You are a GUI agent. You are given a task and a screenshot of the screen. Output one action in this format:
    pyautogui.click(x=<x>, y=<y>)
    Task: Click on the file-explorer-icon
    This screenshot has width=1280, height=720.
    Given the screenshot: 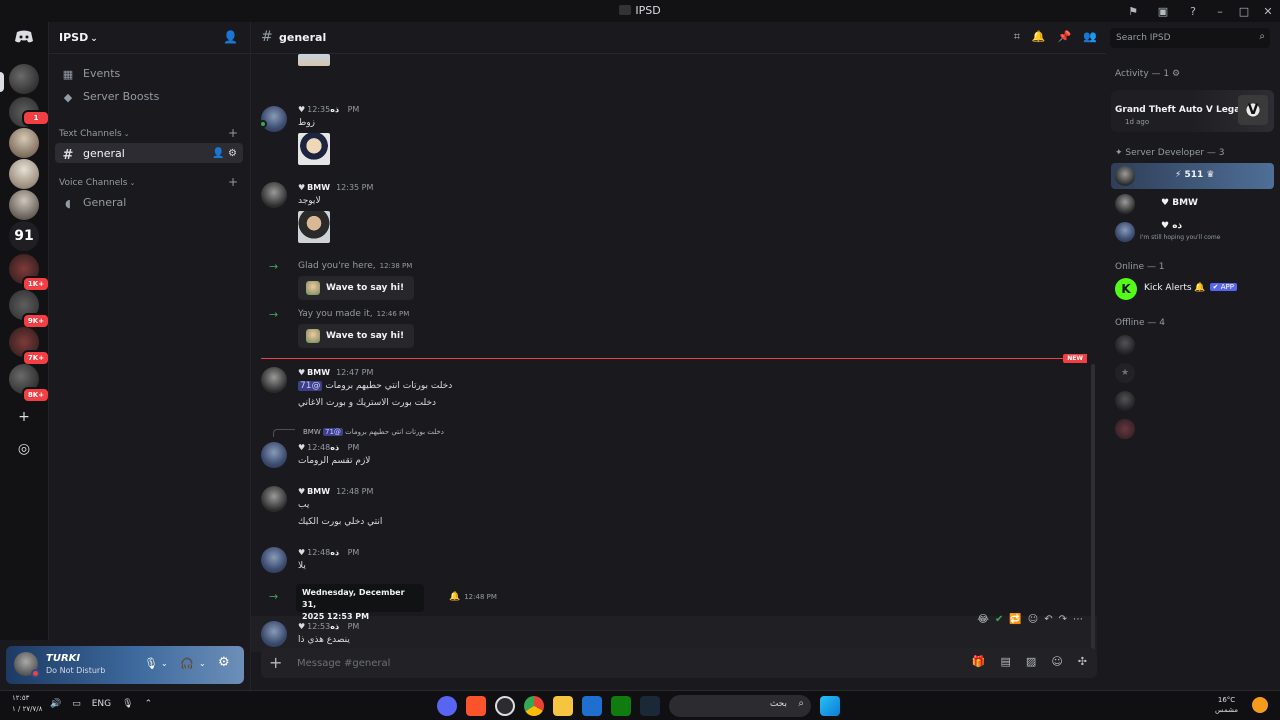 What is the action you would take?
    pyautogui.click(x=563, y=706)
    